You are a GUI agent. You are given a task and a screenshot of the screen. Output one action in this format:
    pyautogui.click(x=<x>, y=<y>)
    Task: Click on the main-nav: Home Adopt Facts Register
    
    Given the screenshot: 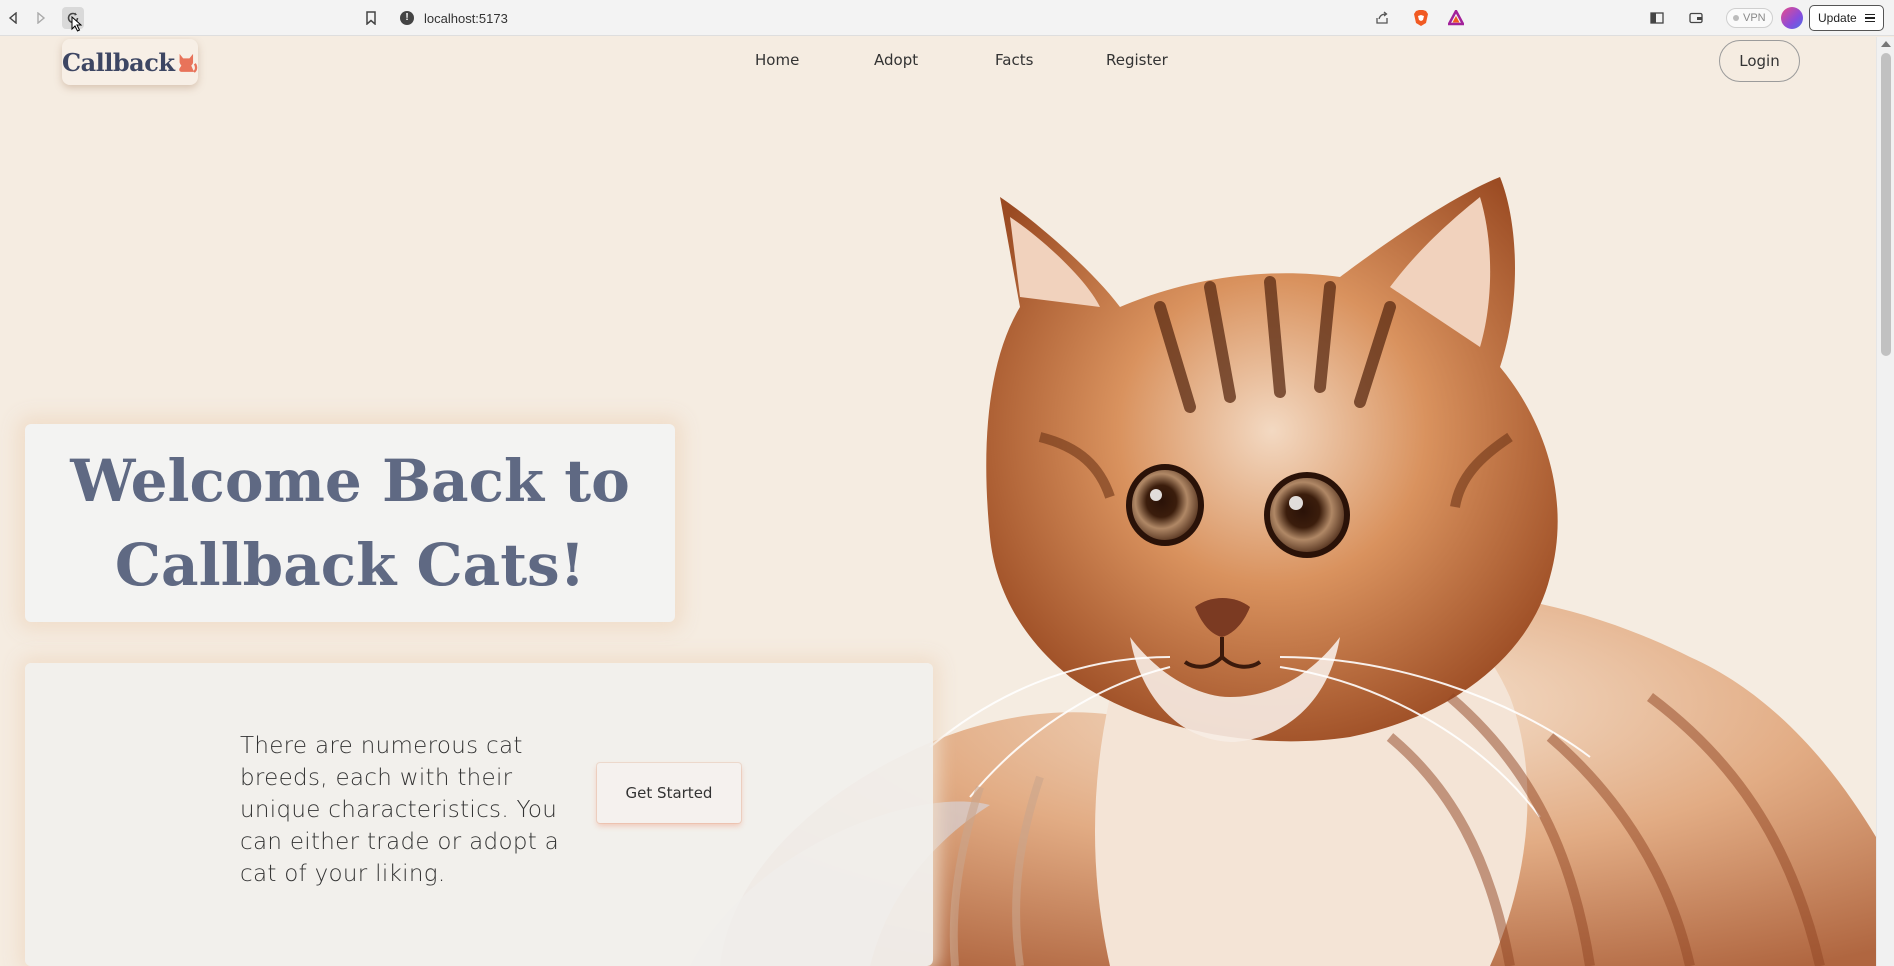 What is the action you would take?
    pyautogui.click(x=938, y=63)
    